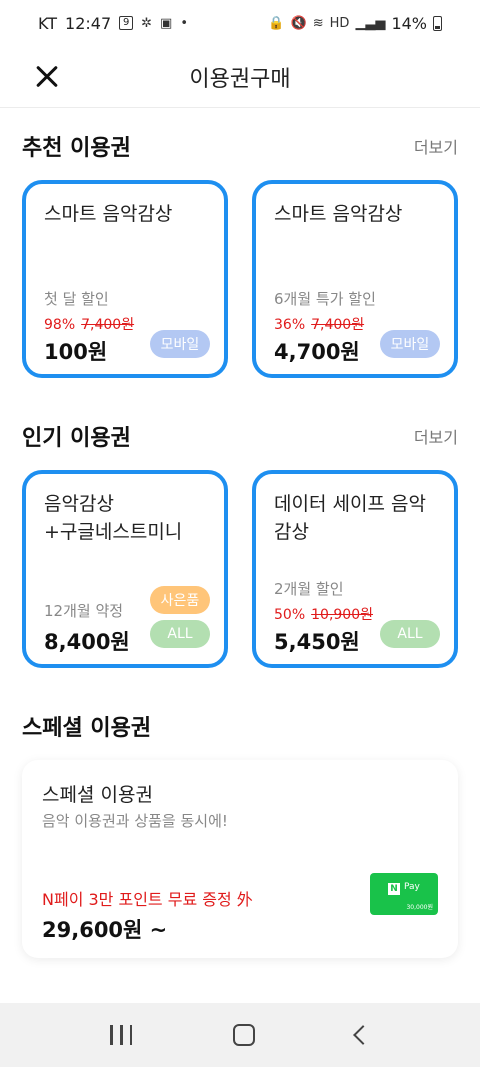 This screenshot has height=1067, width=480. What do you see at coordinates (135, 821) in the screenshot?
I see `special-card-description: 음악 이용권과 상품을 동시에!` at bounding box center [135, 821].